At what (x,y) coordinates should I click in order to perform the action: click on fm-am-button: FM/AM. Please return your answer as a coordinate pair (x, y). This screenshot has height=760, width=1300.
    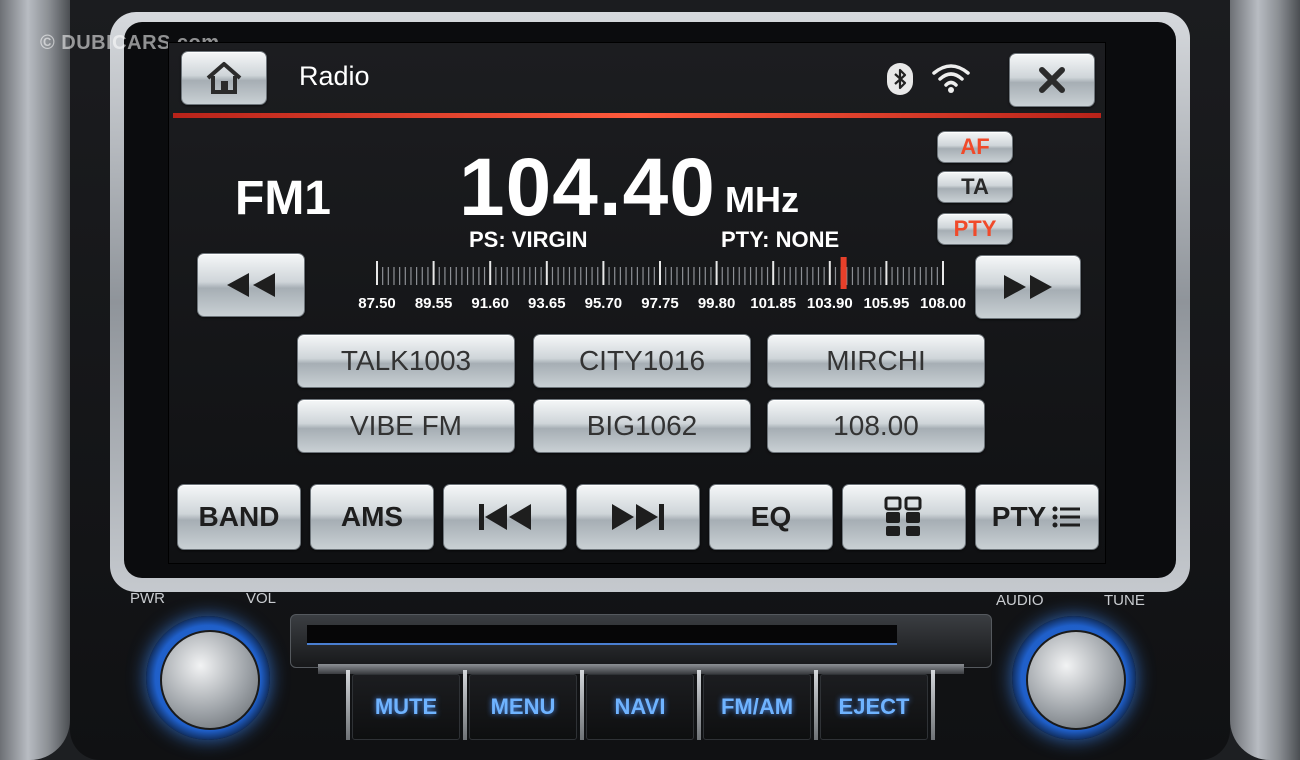
    Looking at the image, I should click on (757, 707).